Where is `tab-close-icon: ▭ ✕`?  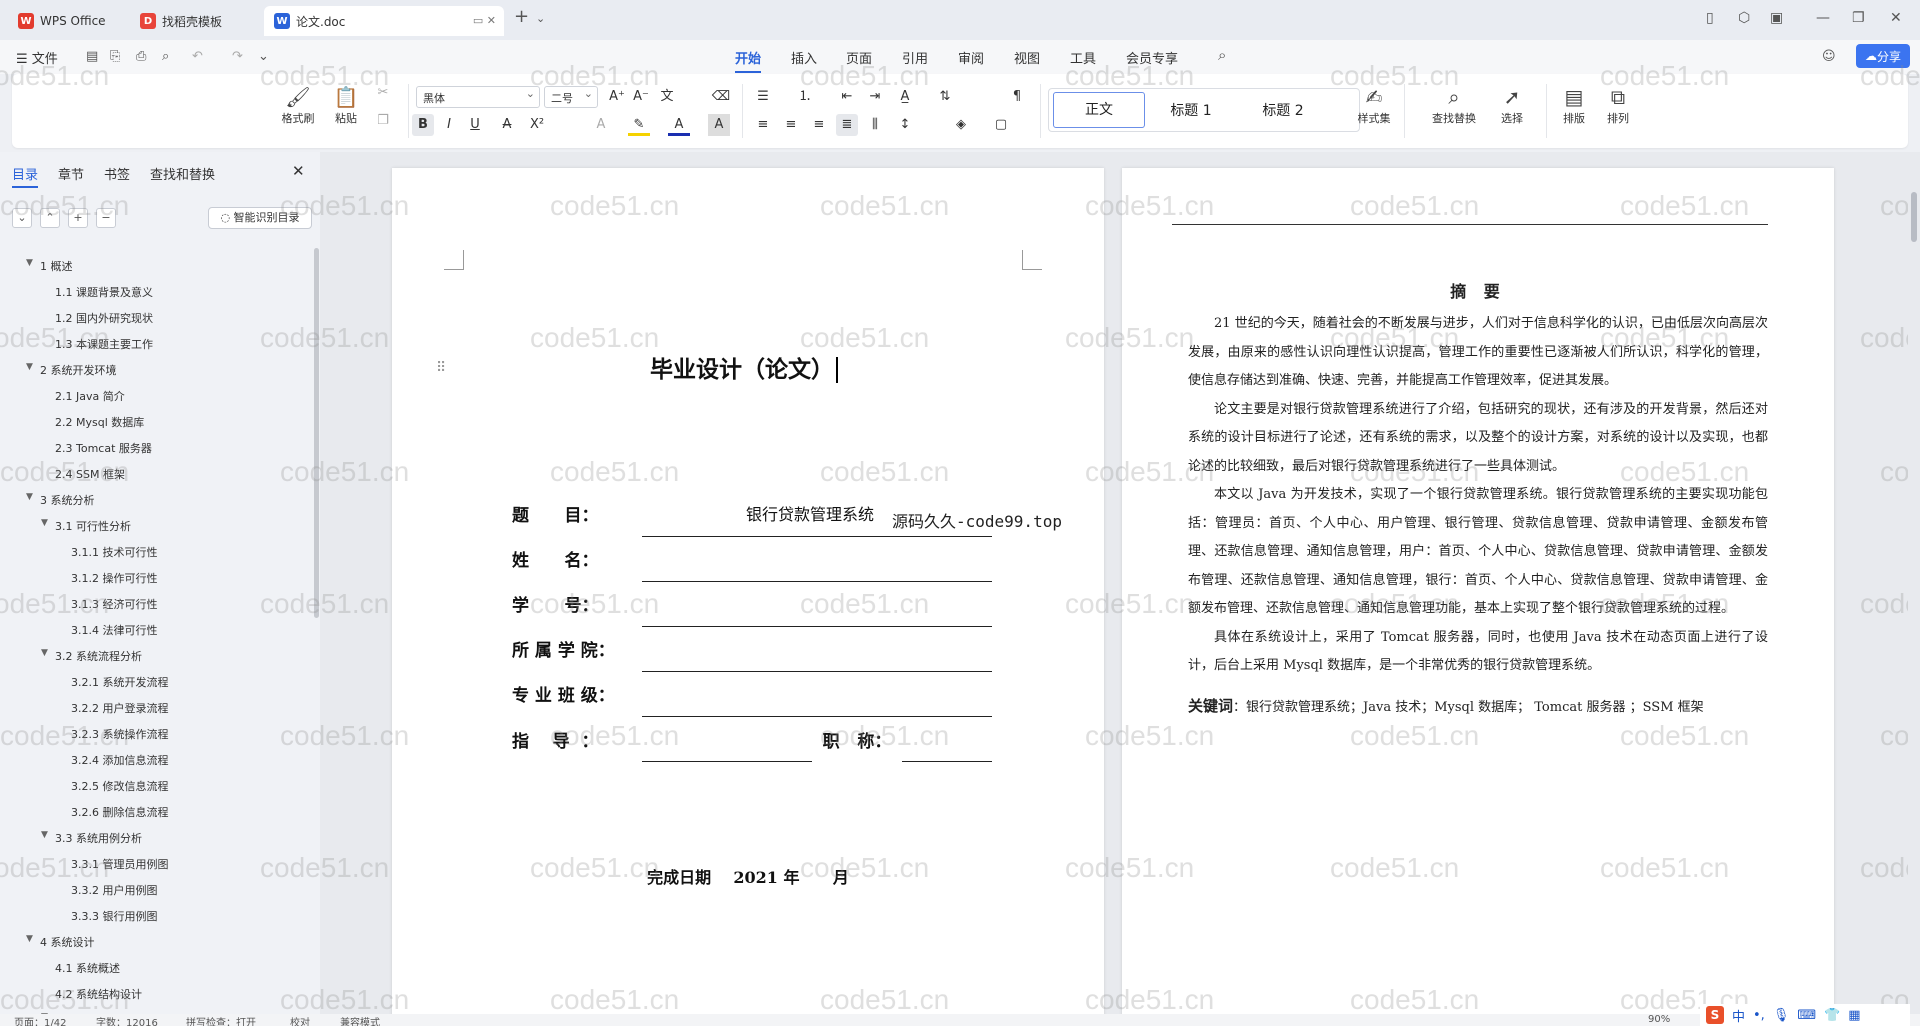
tab-close-icon: ▭ ✕ is located at coordinates (484, 20).